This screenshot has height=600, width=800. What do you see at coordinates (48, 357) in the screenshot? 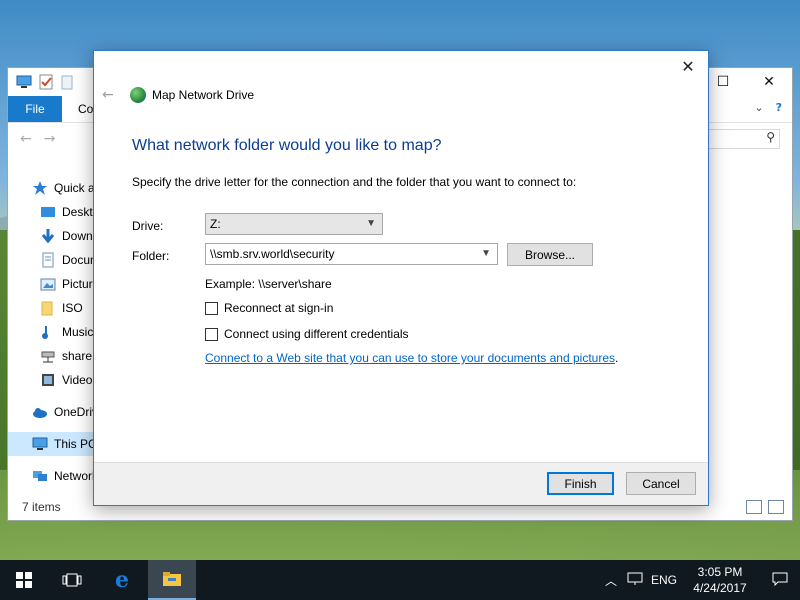
I see `network-drive-icon` at bounding box center [48, 357].